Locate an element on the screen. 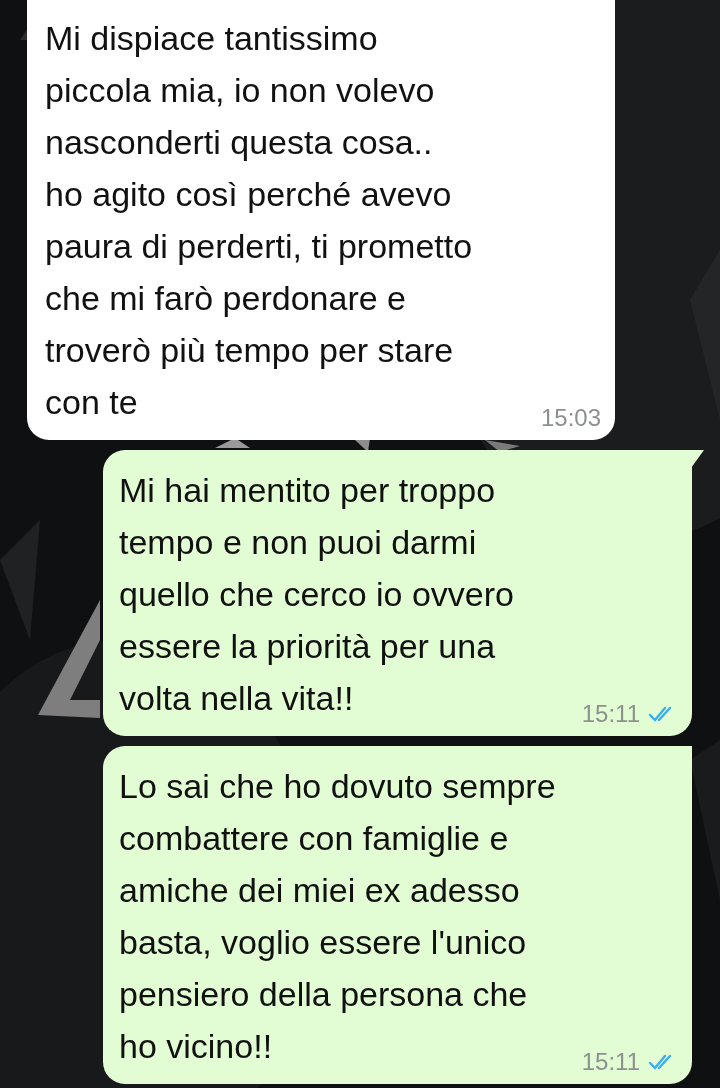 This screenshot has height=1088, width=720. message-text: Mi hai mentito per troppo tempo e non puoi darmi quello che cerco io ovvero essere la priorità per una volta nella vita!! is located at coordinates (316, 594).